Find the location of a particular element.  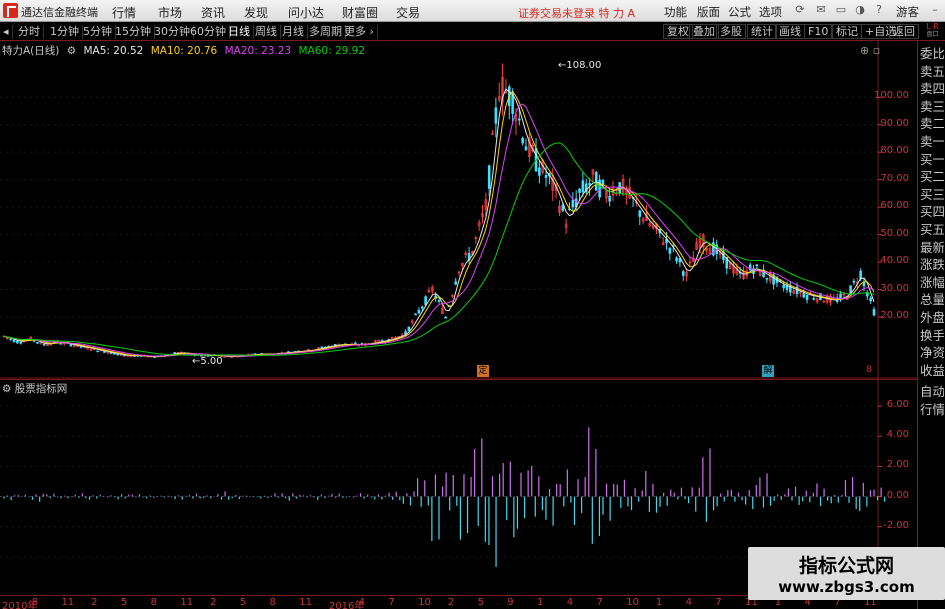

period-monthly: 月线 is located at coordinates (293, 32).